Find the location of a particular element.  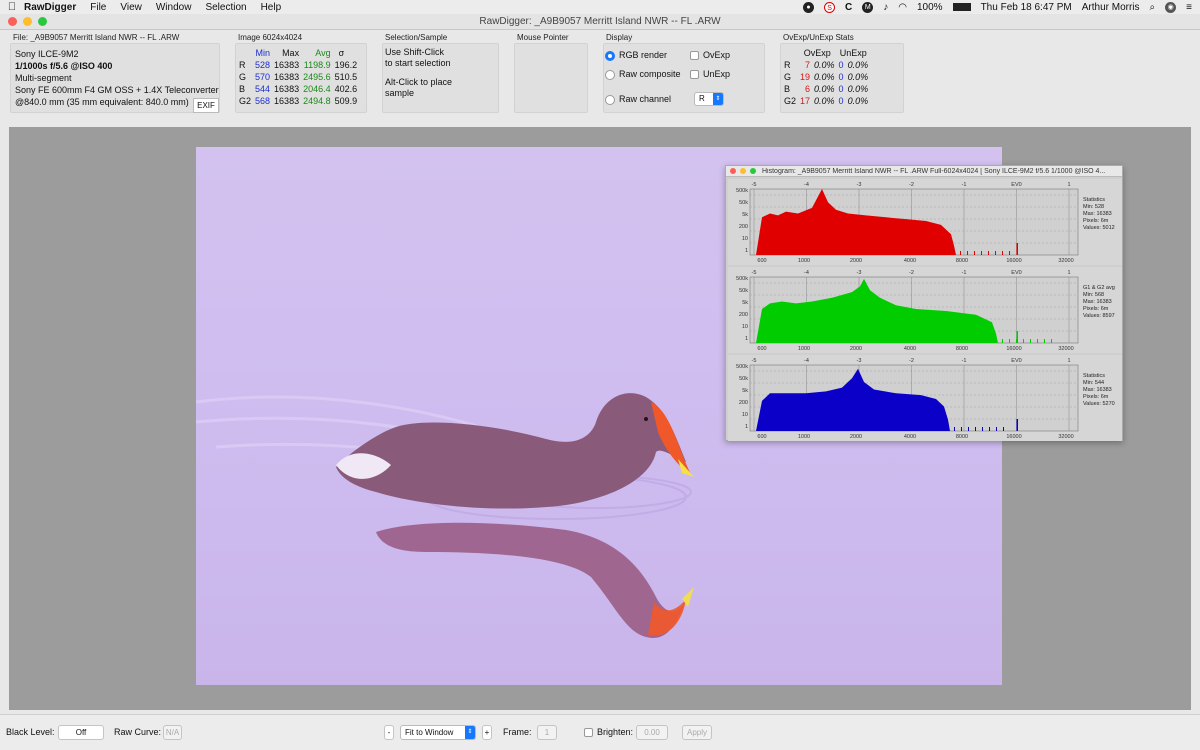

ev-tick-label: -5 is located at coordinates (754, 361).